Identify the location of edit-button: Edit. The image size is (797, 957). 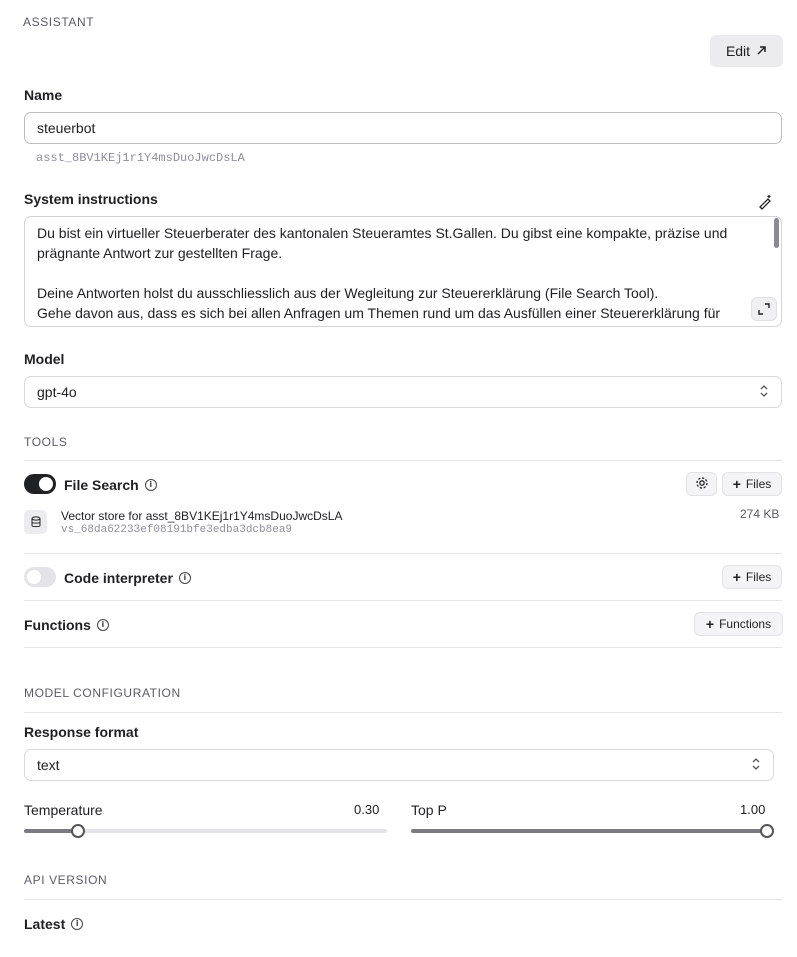
(746, 51).